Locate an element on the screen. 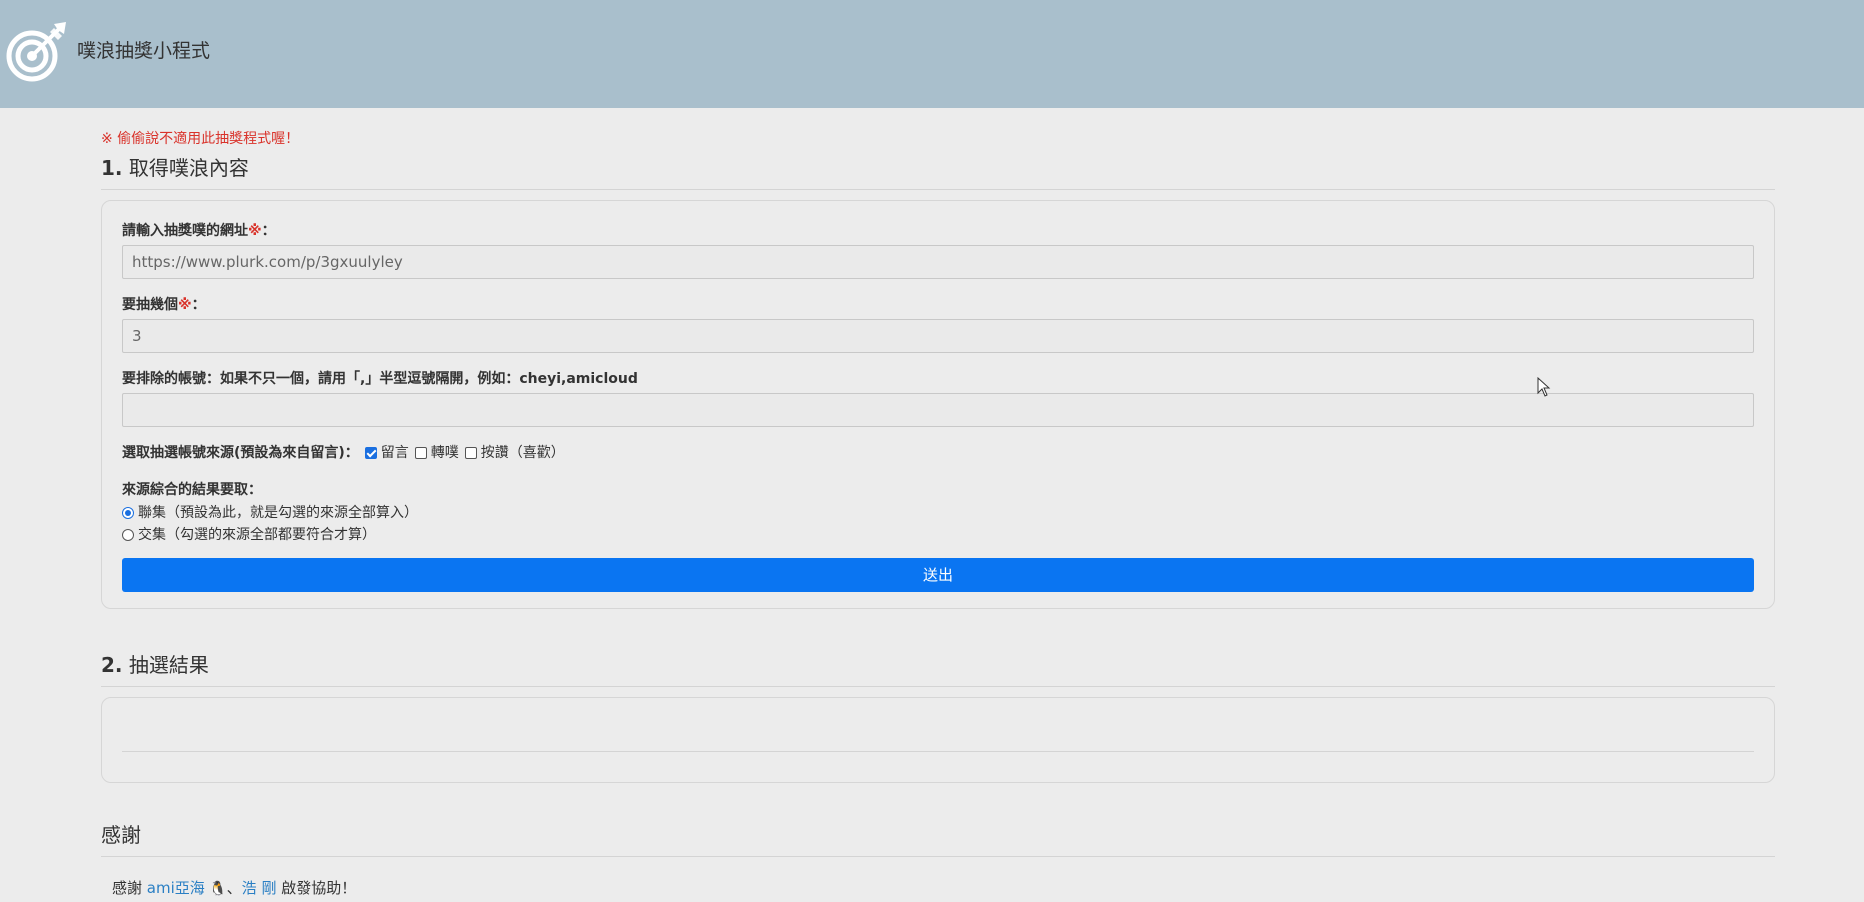 This screenshot has width=1864, height=902. count-label: 要抽幾個※： is located at coordinates (938, 305).